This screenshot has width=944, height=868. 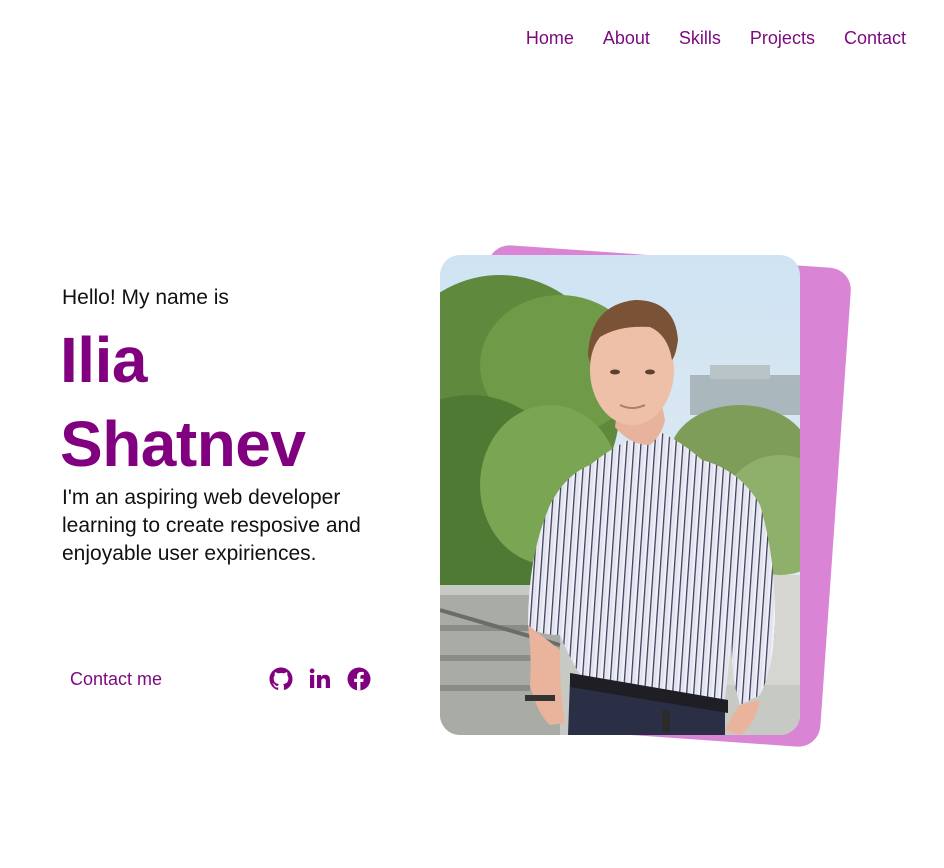 I want to click on hero-greeting: Hello! My name is, so click(x=145, y=297).